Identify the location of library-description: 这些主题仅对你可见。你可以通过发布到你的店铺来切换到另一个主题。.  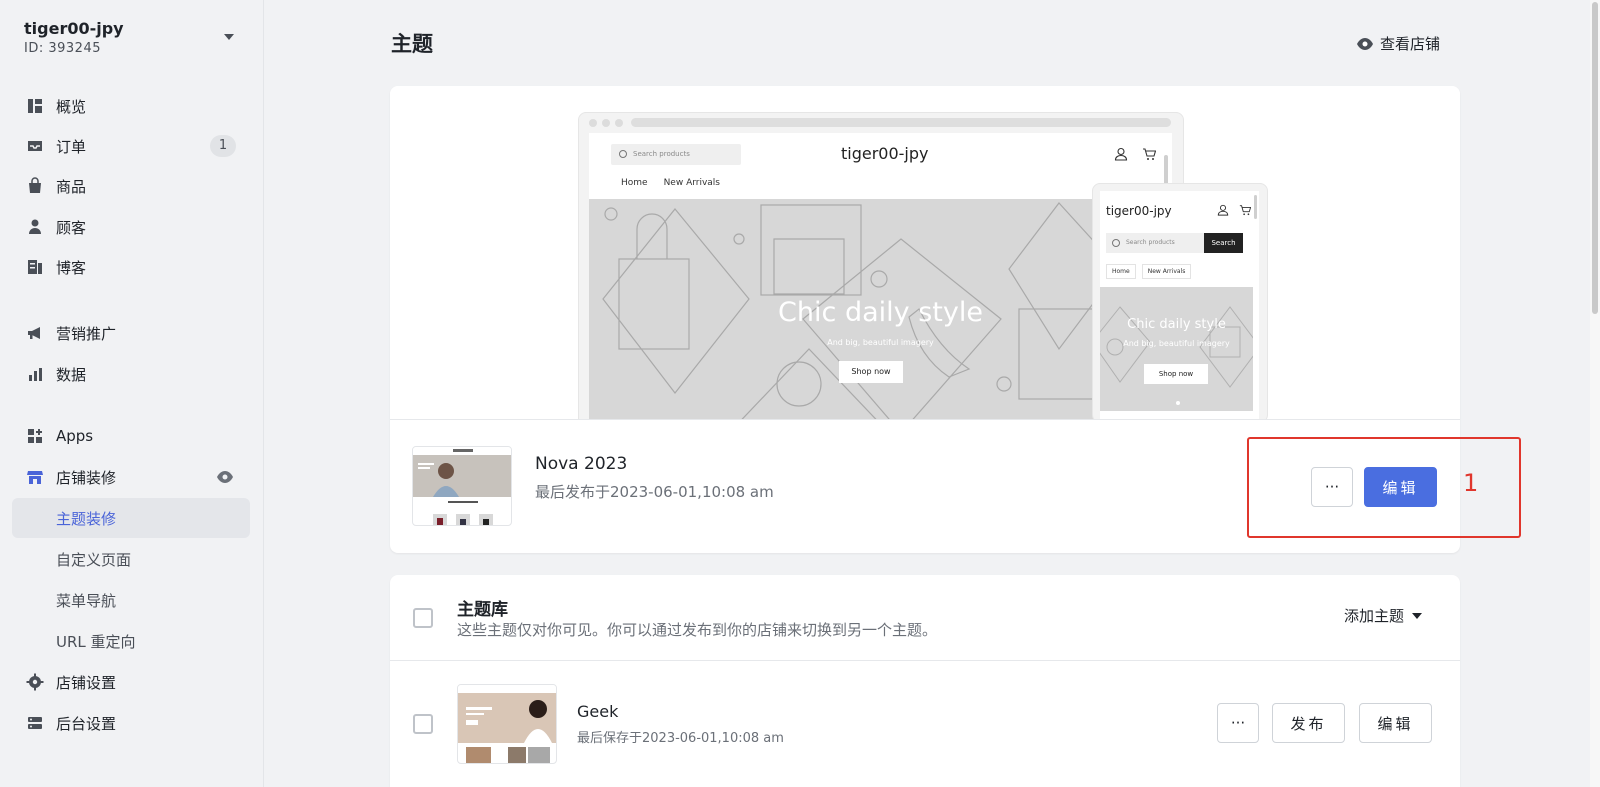
(697, 630).